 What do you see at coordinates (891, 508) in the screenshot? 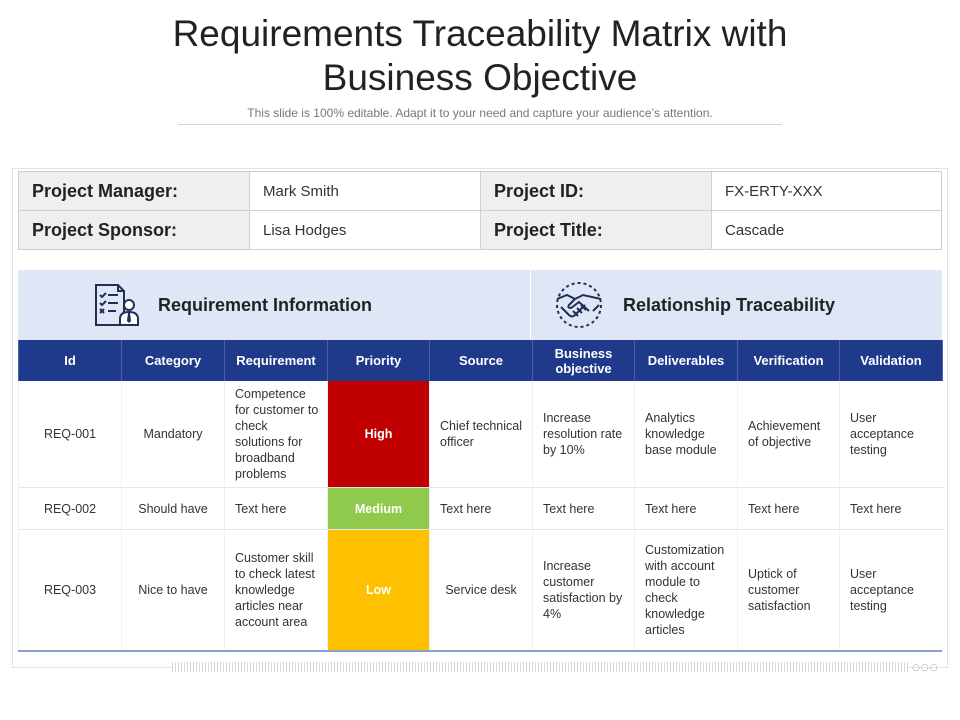
I see `cell-validation: Text here` at bounding box center [891, 508].